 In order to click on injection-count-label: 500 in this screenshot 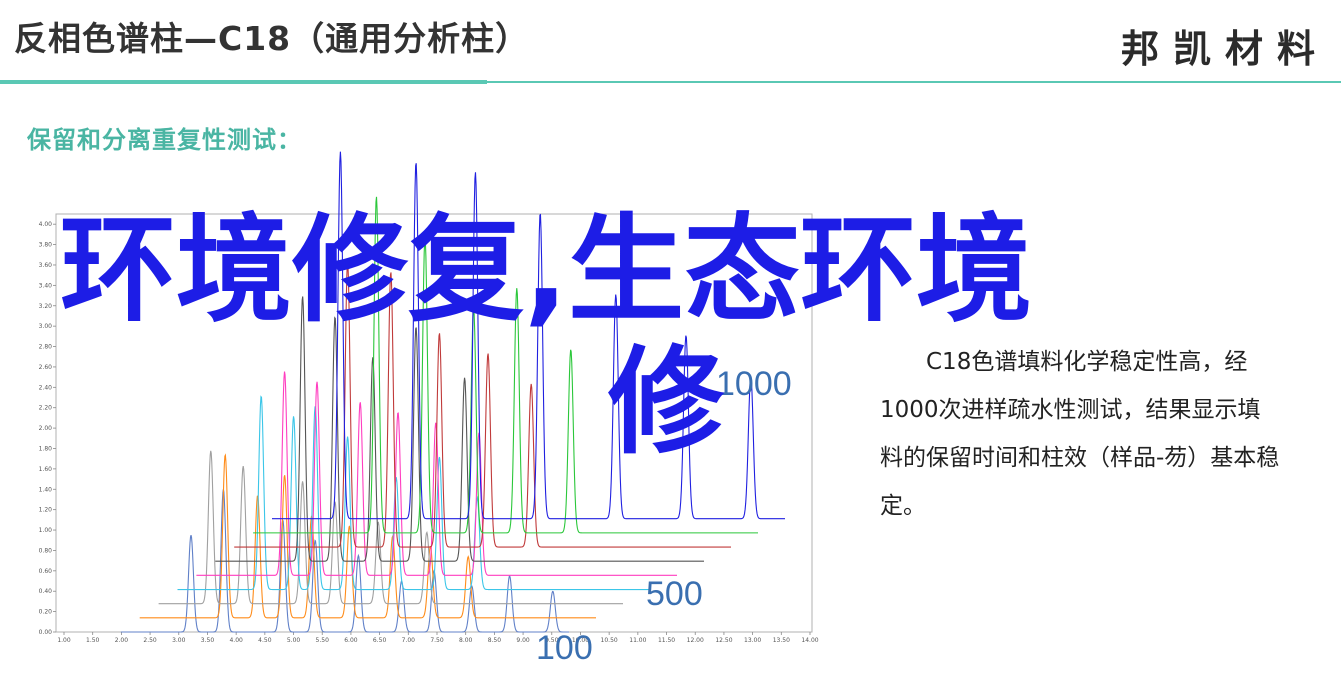, I will do `click(674, 594)`.